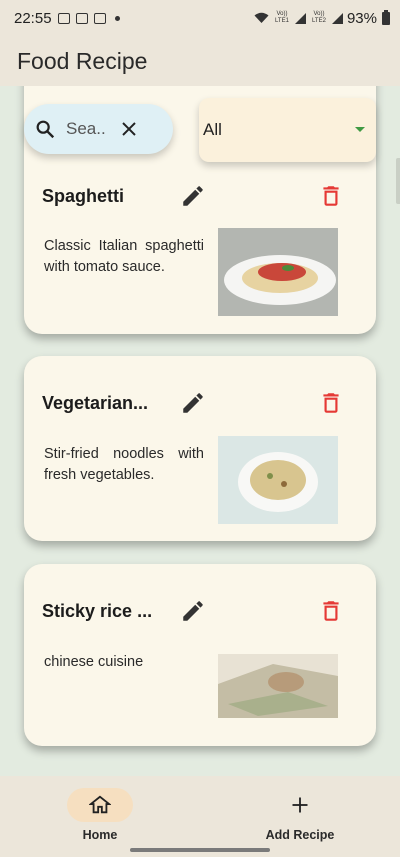  What do you see at coordinates (319, 17) in the screenshot?
I see `network-2-label: Vo)) LTE2` at bounding box center [319, 17].